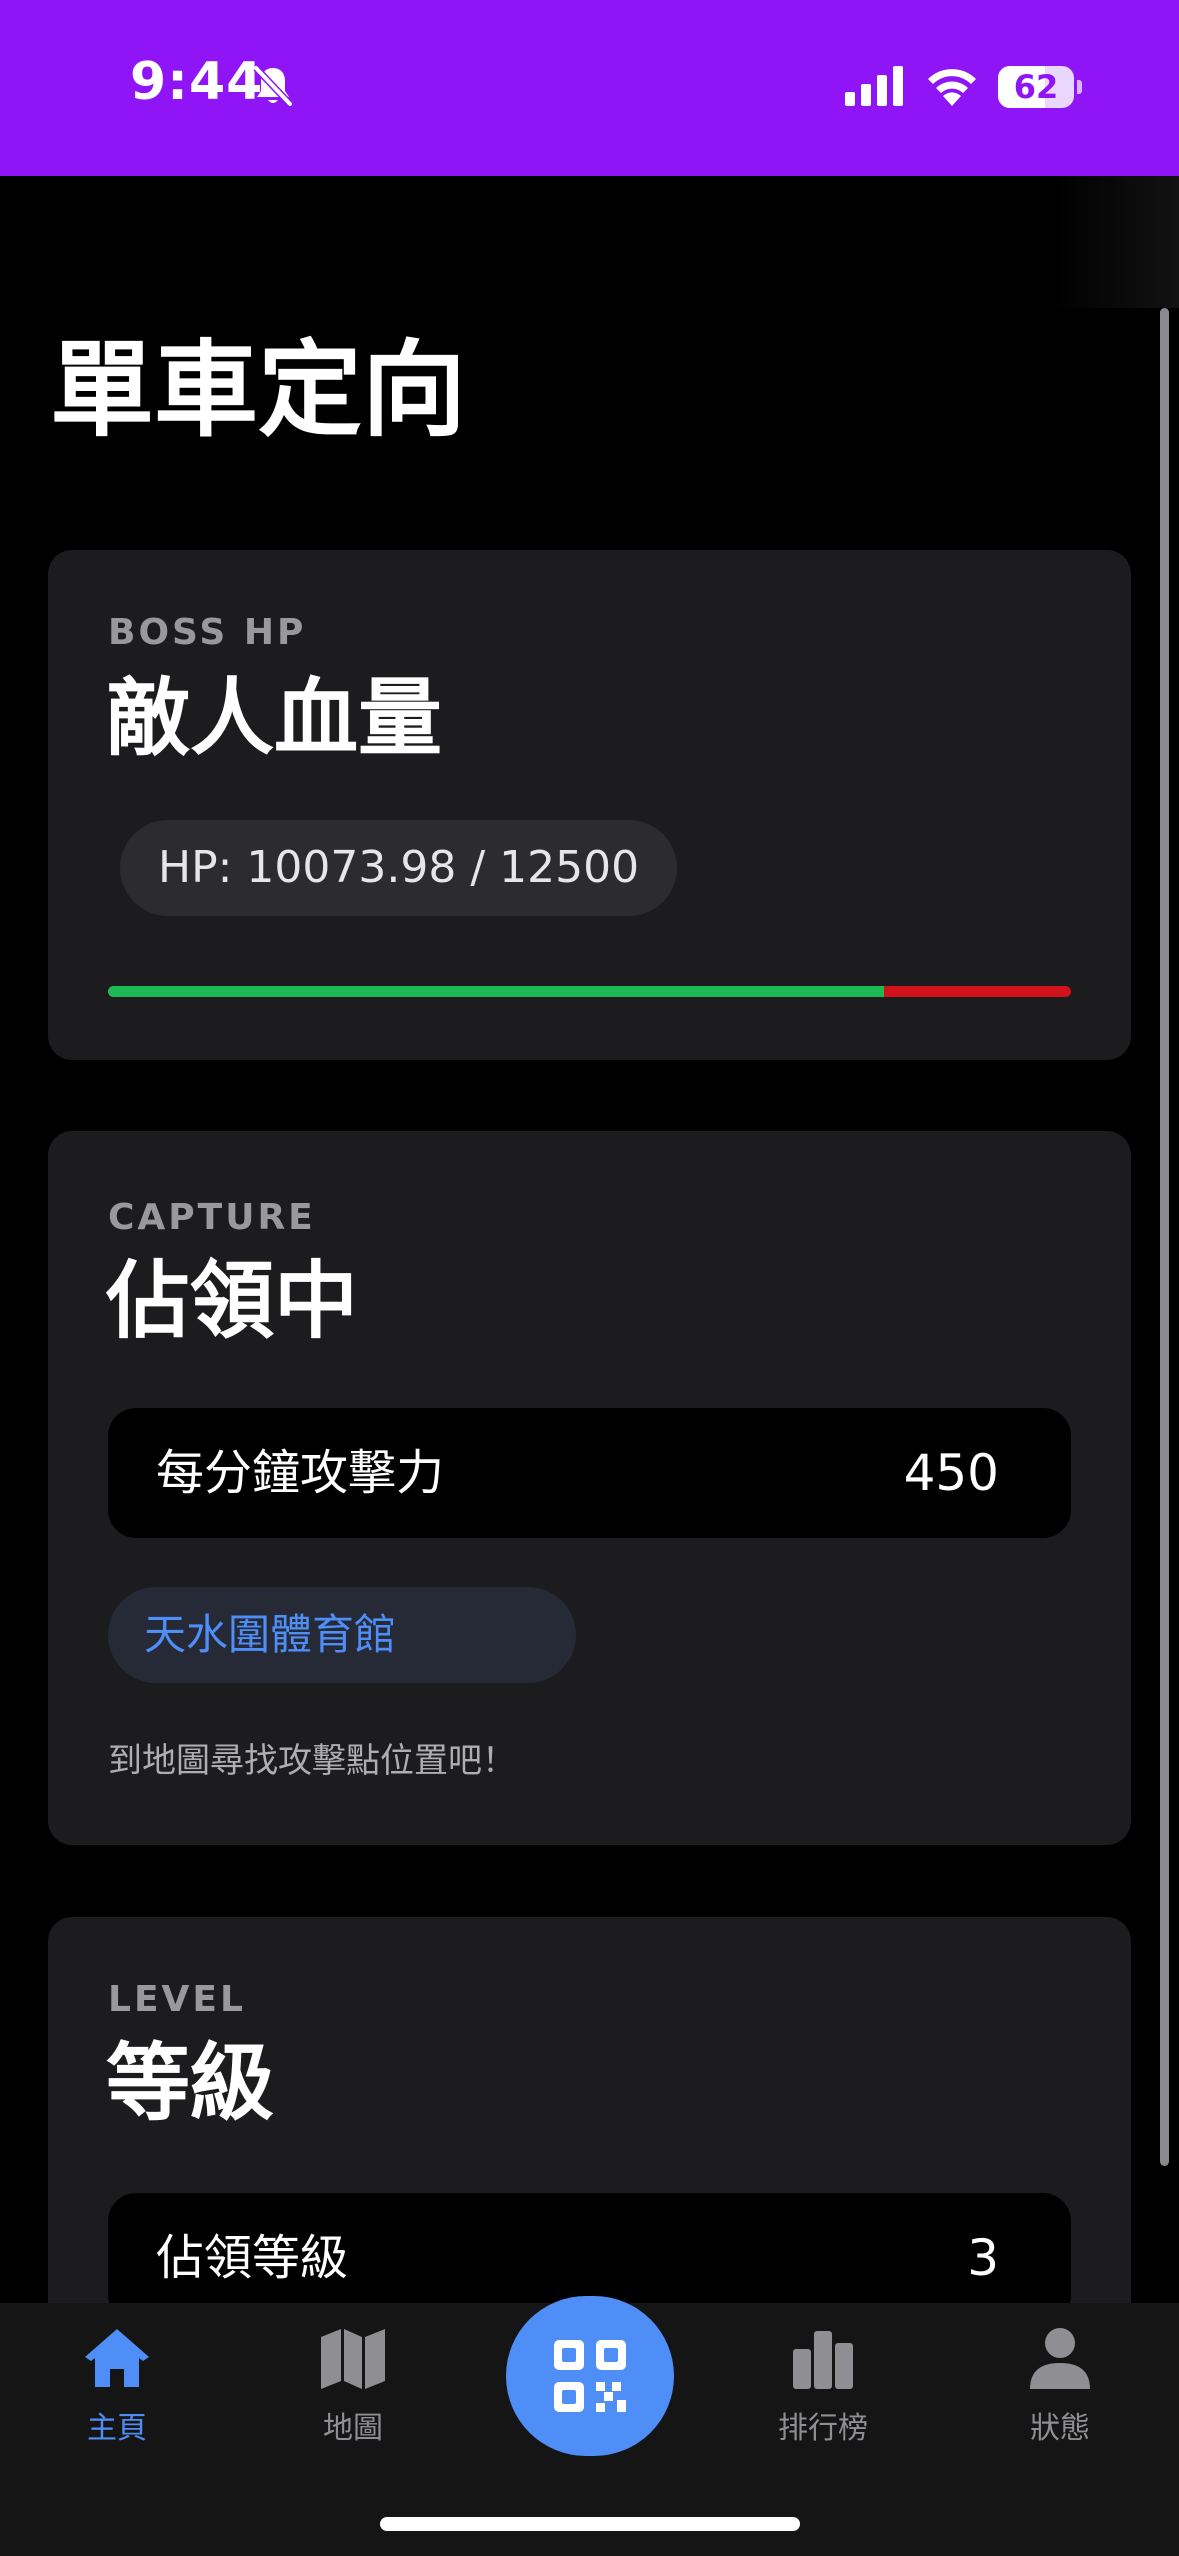  Describe the element at coordinates (823, 2428) in the screenshot. I see `tab-label: 排行榜` at that location.